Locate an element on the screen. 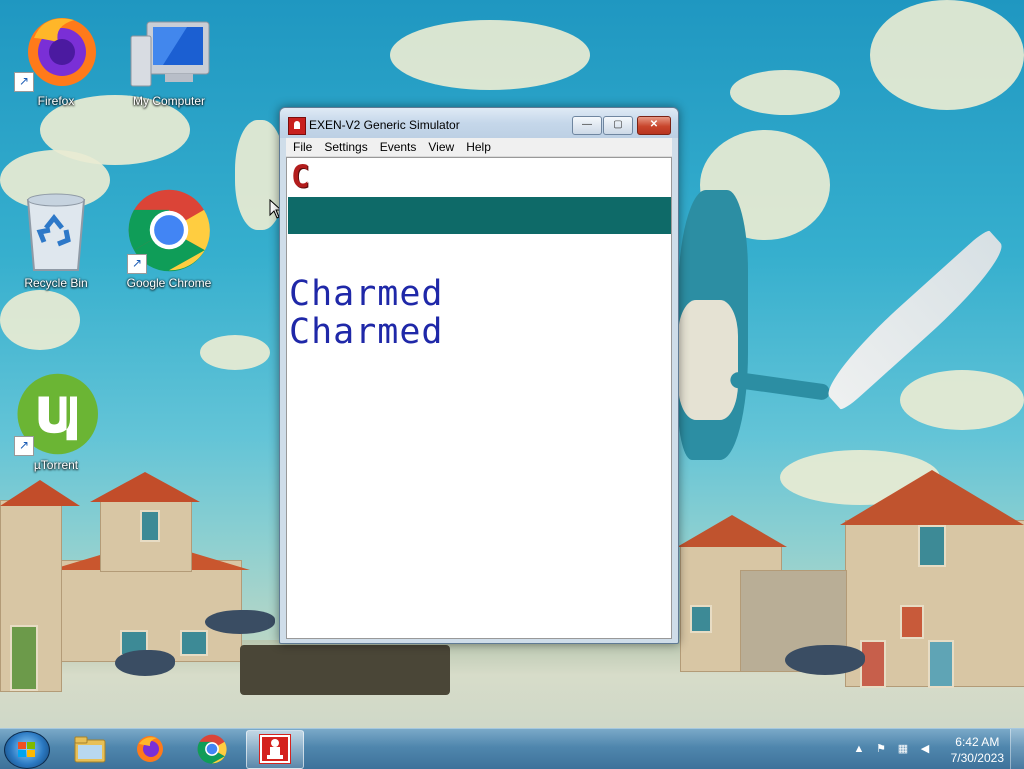 The image size is (1024, 769). menu-view: View is located at coordinates (441, 147).